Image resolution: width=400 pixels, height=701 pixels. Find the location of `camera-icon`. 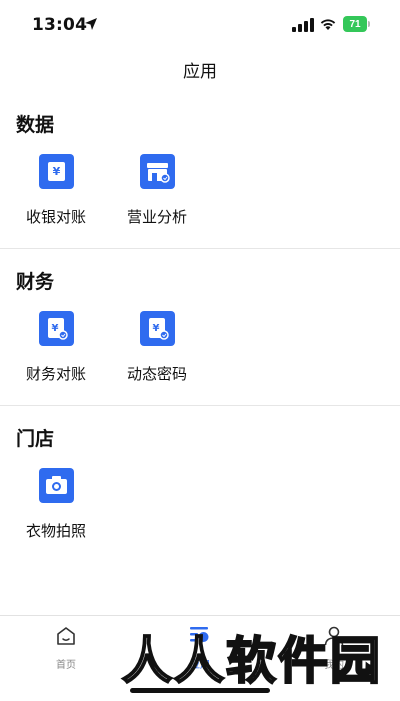

camera-icon is located at coordinates (56, 485).